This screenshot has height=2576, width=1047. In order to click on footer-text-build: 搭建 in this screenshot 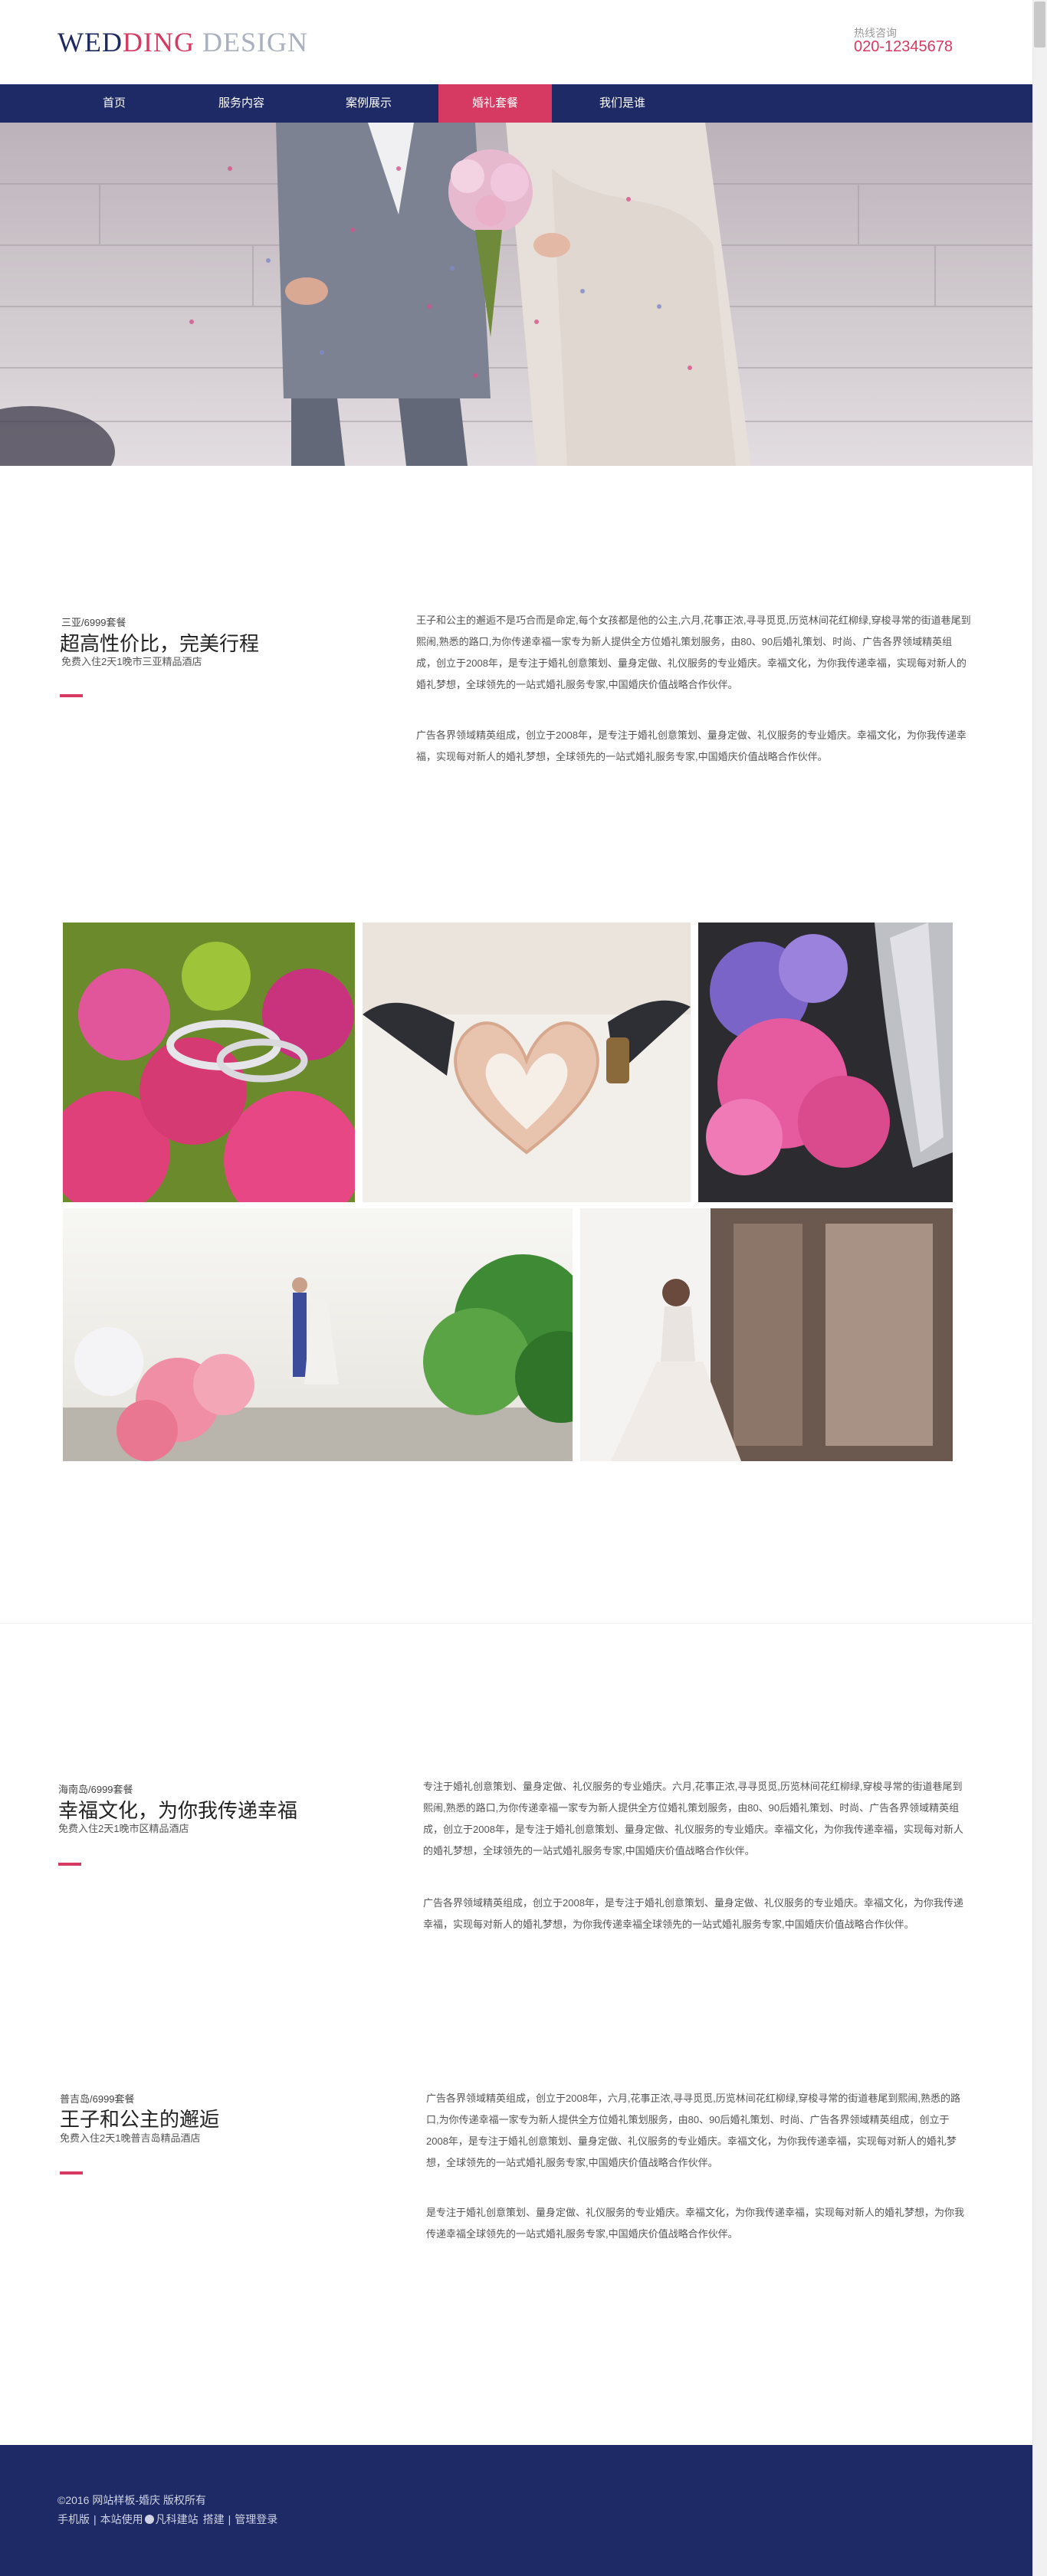, I will do `click(213, 2519)`.